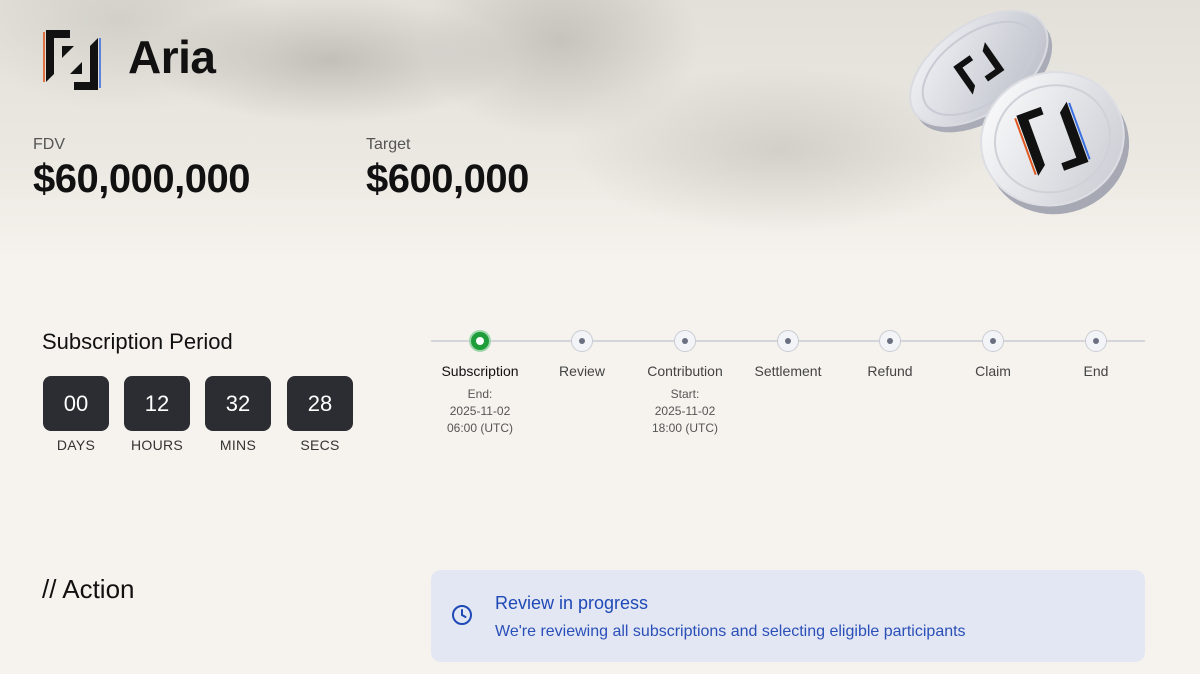  What do you see at coordinates (890, 341) in the screenshot?
I see `timeline-dot-refund` at bounding box center [890, 341].